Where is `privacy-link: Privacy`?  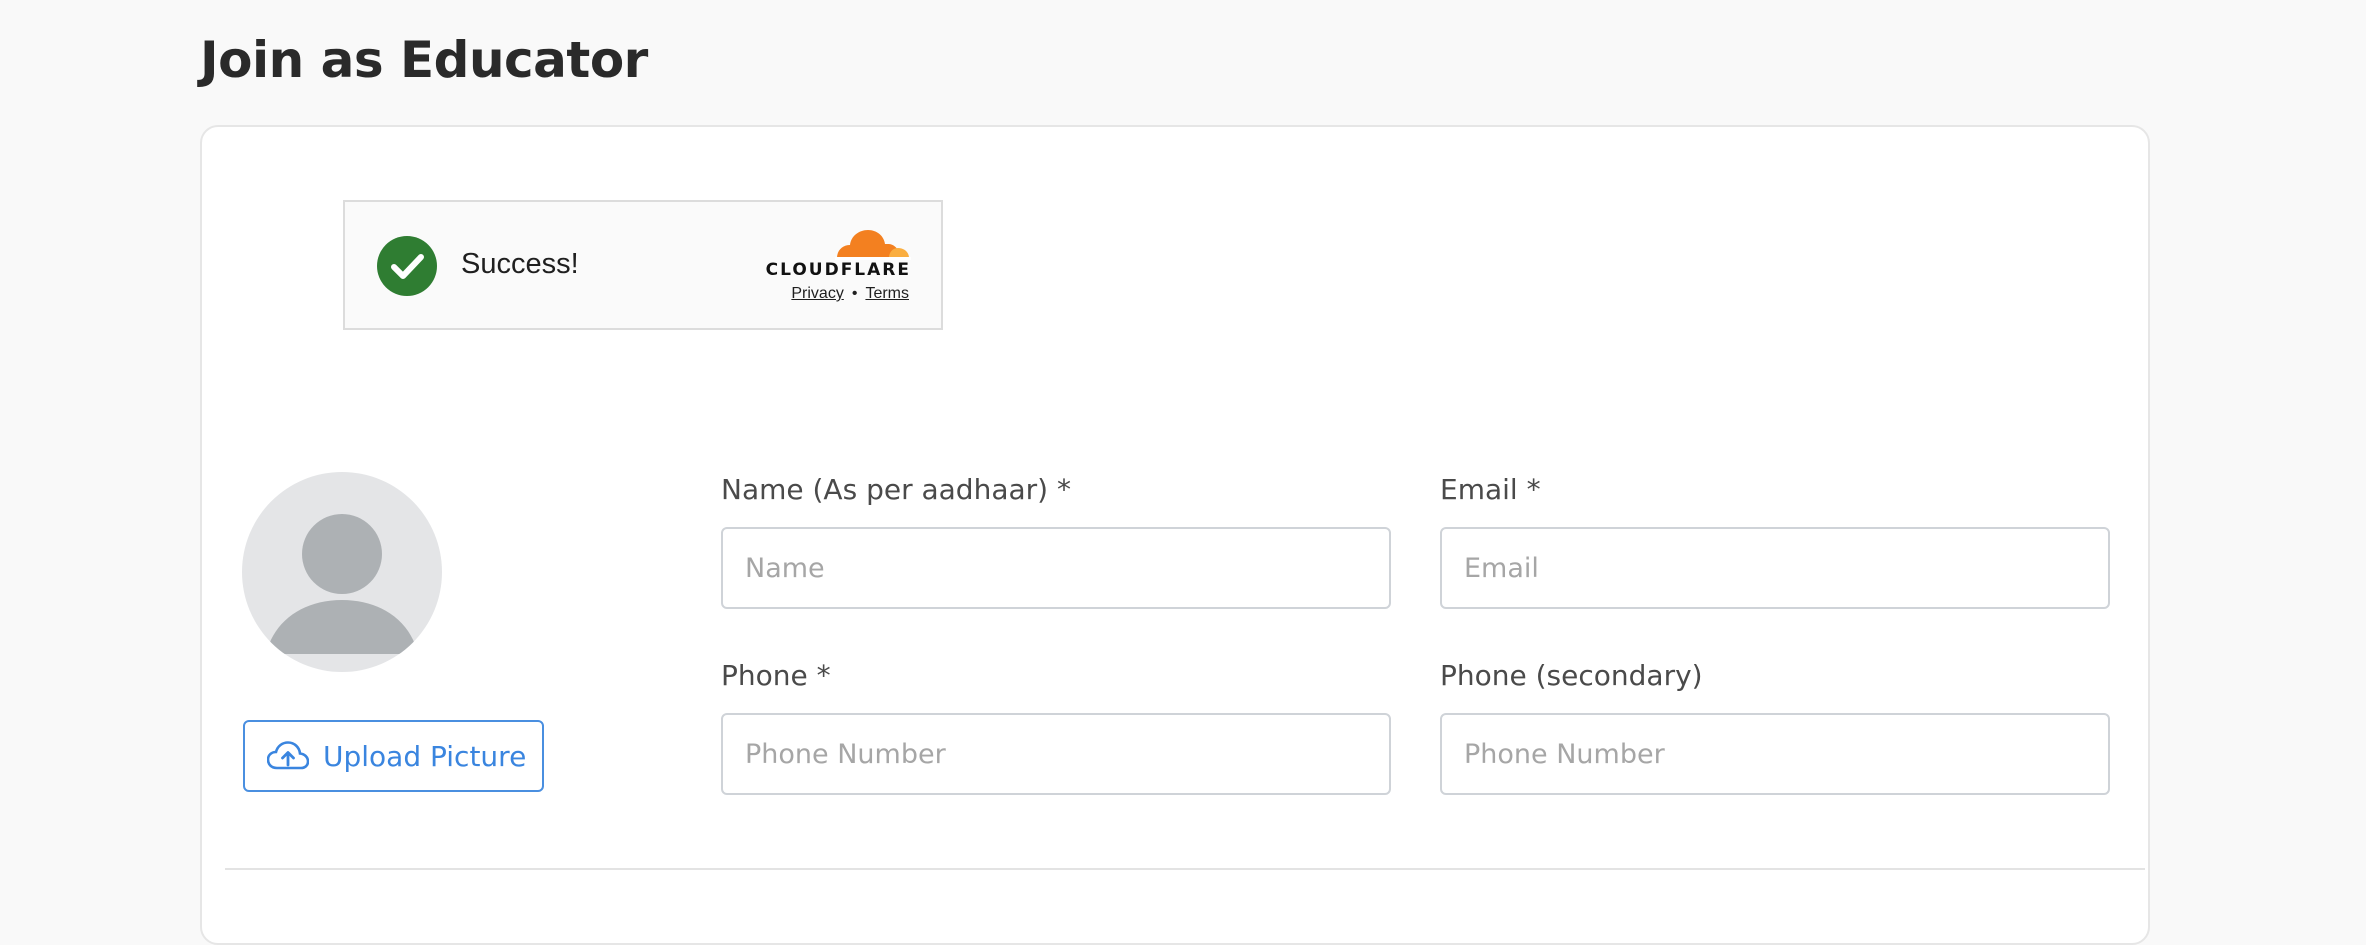 privacy-link: Privacy is located at coordinates (817, 293).